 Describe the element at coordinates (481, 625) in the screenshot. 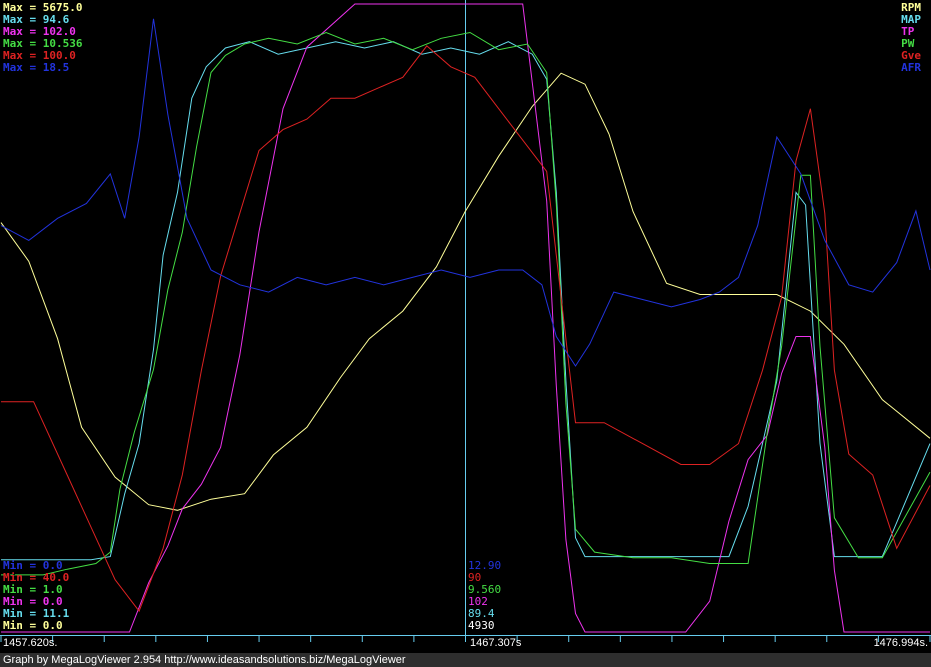

I see `rpm-current-value: 4930` at that location.